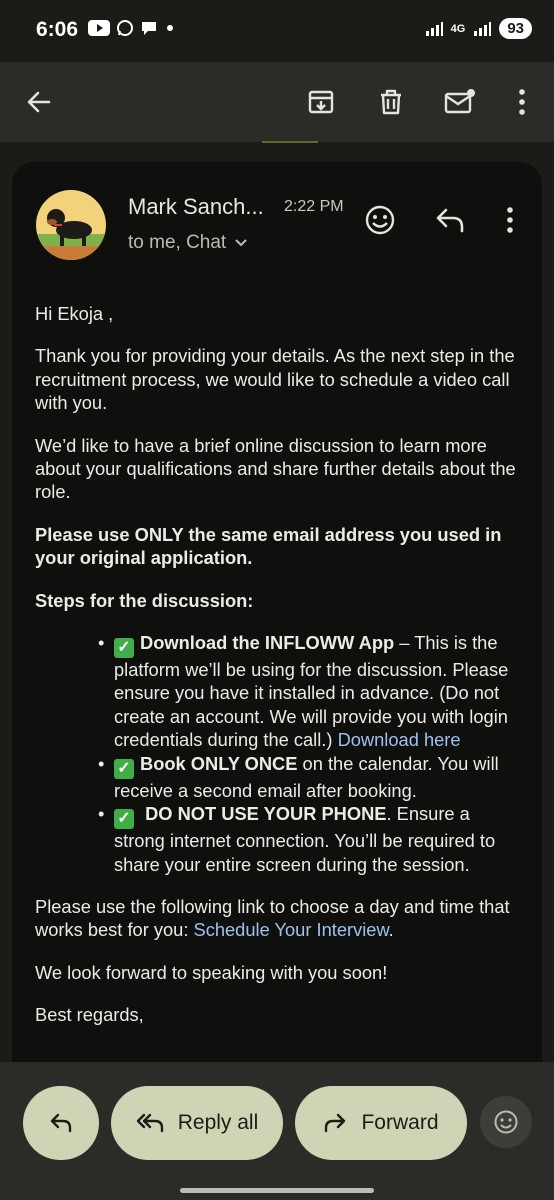 This screenshot has height=1200, width=554. Describe the element at coordinates (515, 28) in the screenshot. I see `battery-level: 93` at that location.